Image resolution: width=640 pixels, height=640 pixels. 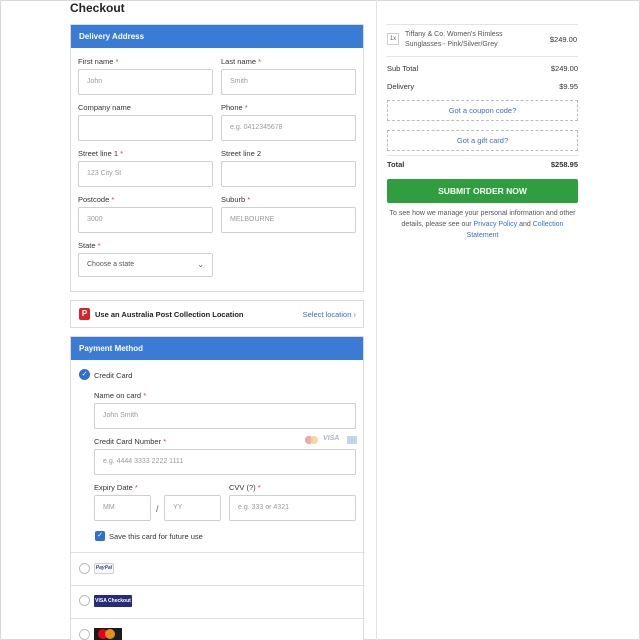 I want to click on street-line-2-label: Street line 2, so click(x=241, y=153).